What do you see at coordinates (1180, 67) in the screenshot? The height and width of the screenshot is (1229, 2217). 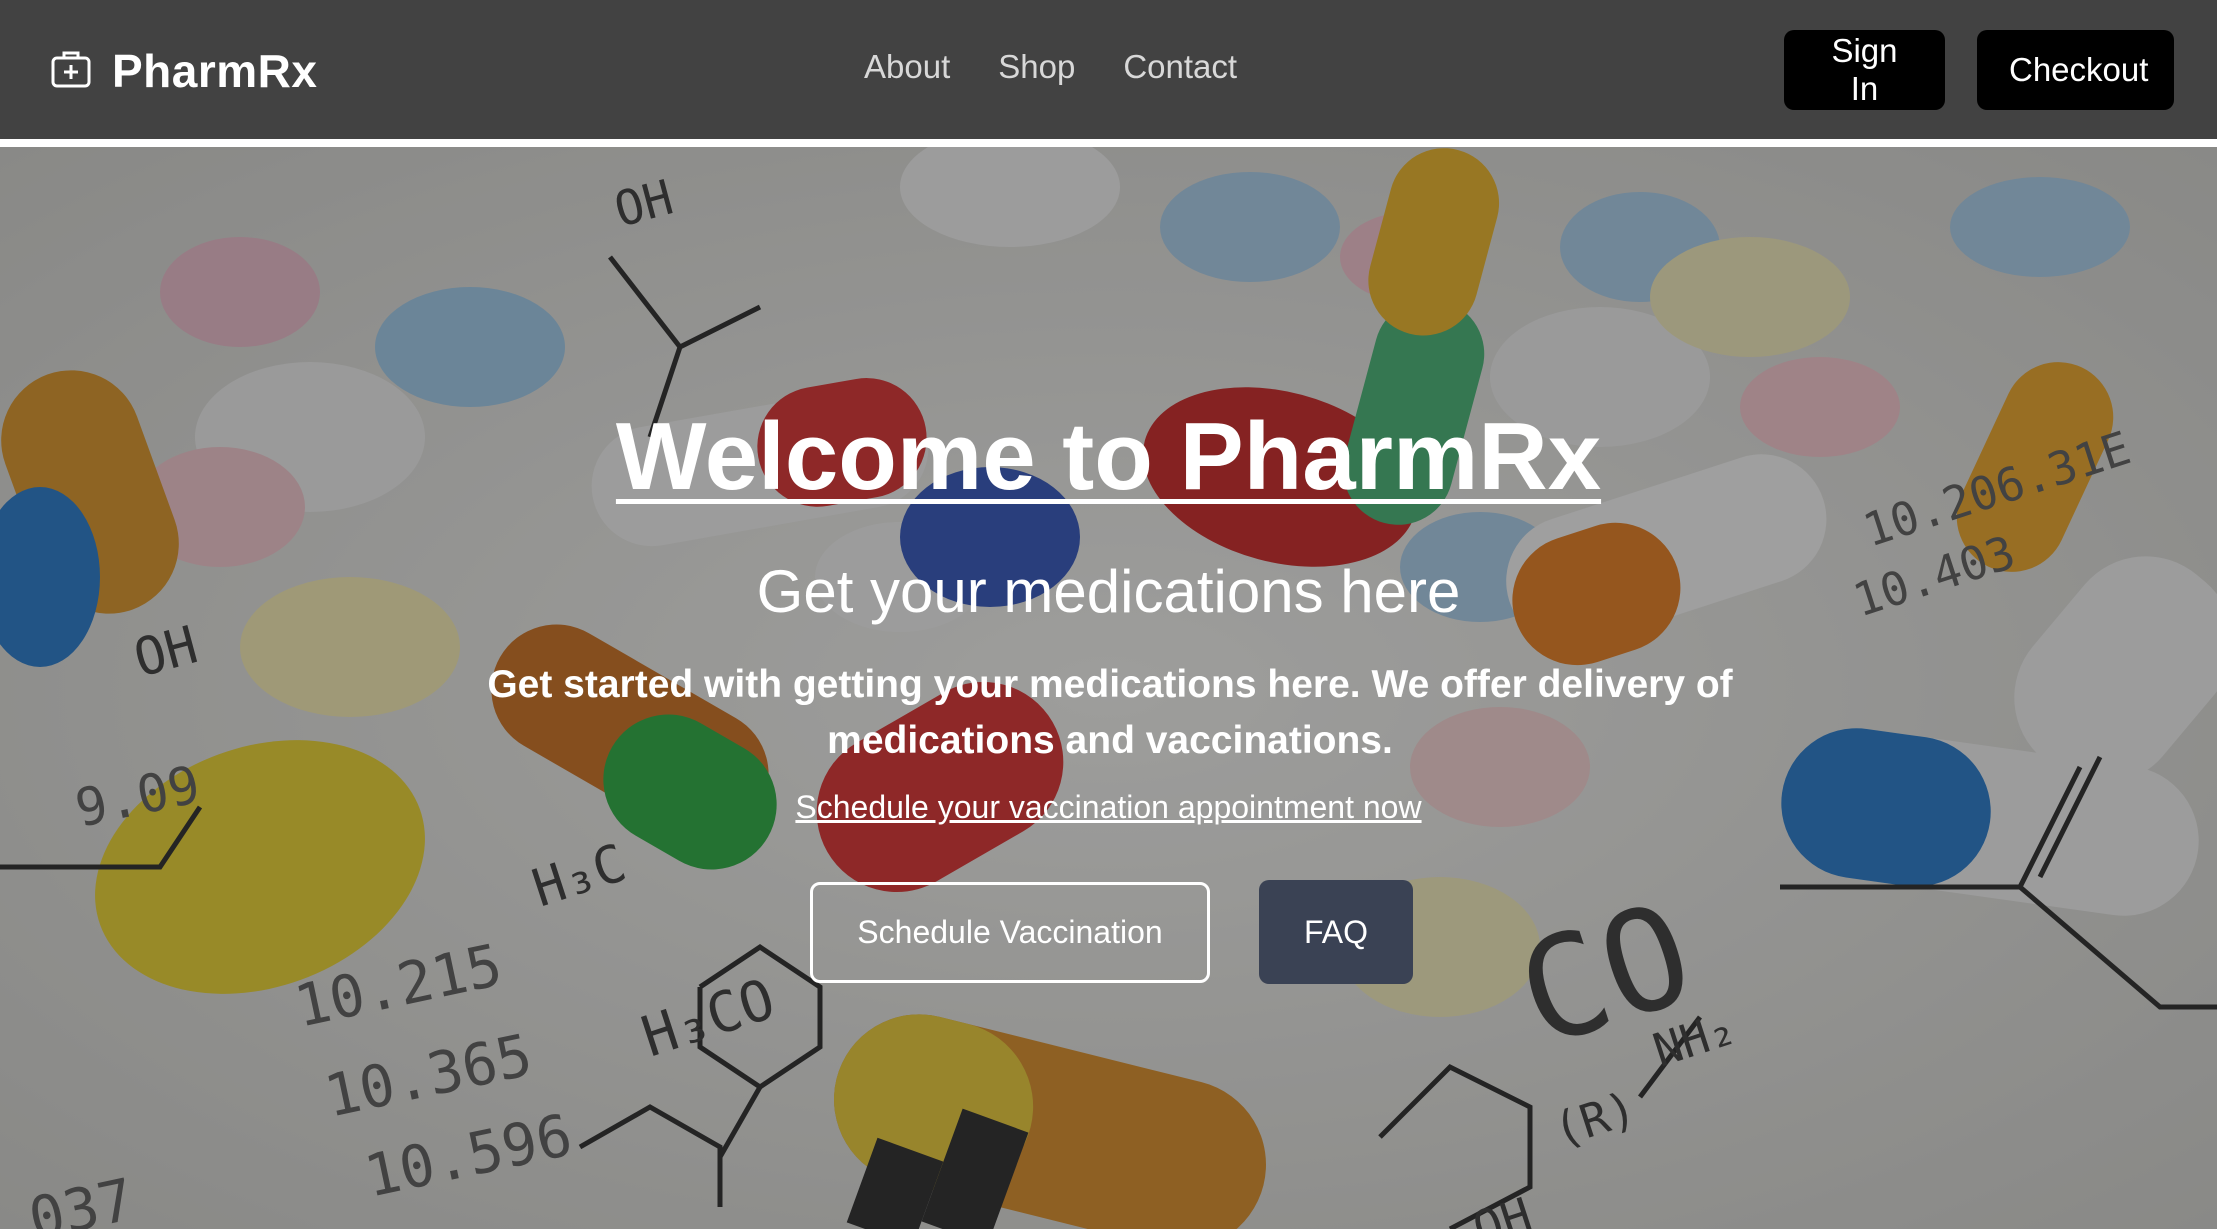 I see `nav-link-contact: Contact` at bounding box center [1180, 67].